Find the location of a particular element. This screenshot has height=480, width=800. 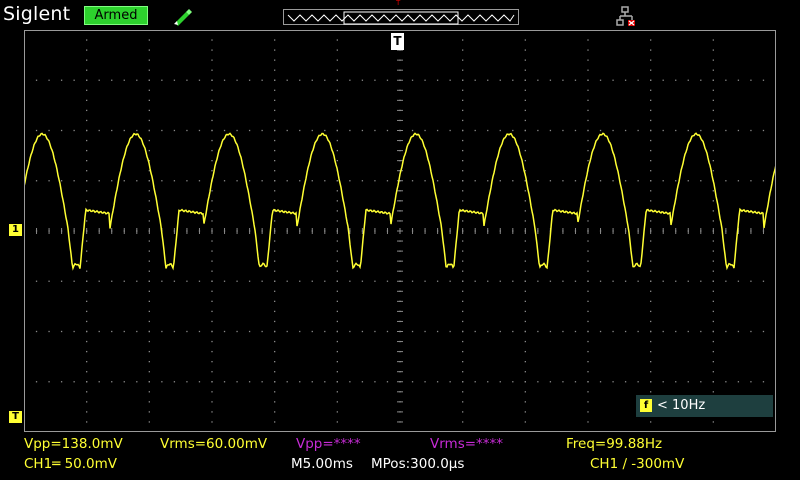

trigger-level-marker: T is located at coordinates (15, 417).